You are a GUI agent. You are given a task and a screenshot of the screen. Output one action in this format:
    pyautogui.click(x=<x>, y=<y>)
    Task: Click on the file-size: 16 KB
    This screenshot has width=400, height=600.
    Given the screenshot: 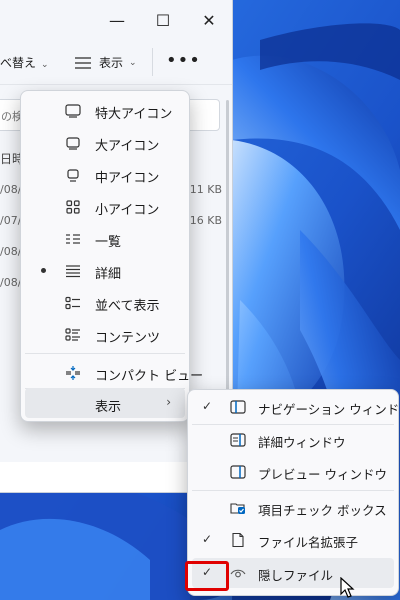 What is the action you would take?
    pyautogui.click(x=205, y=220)
    